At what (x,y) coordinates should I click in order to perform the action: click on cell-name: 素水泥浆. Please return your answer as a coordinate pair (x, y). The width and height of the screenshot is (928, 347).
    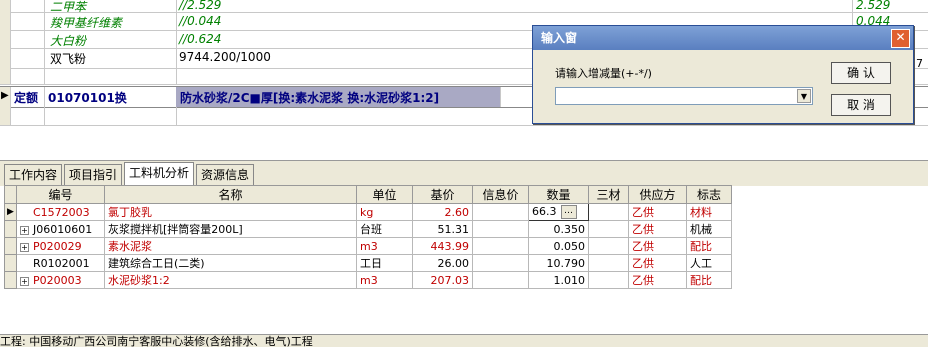
    Looking at the image, I should click on (230, 246).